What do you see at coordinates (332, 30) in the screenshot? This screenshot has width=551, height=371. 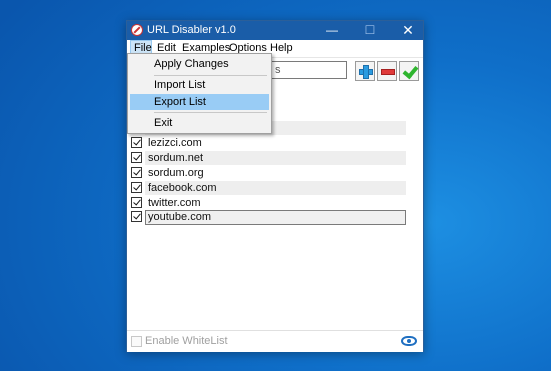 I see `minimize-button: —` at bounding box center [332, 30].